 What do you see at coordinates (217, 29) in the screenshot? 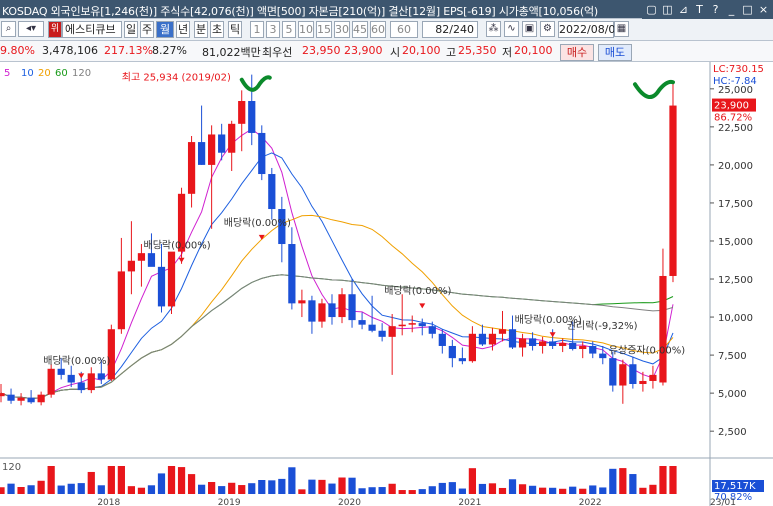
I see `period-second: 초` at bounding box center [217, 29].